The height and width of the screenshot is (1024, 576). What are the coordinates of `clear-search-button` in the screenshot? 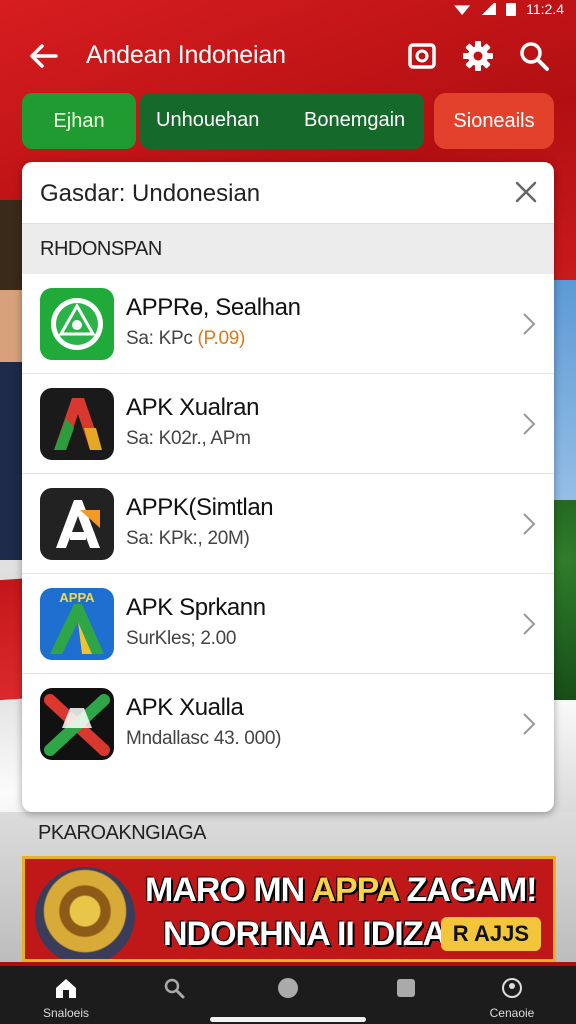 It's located at (526, 192).